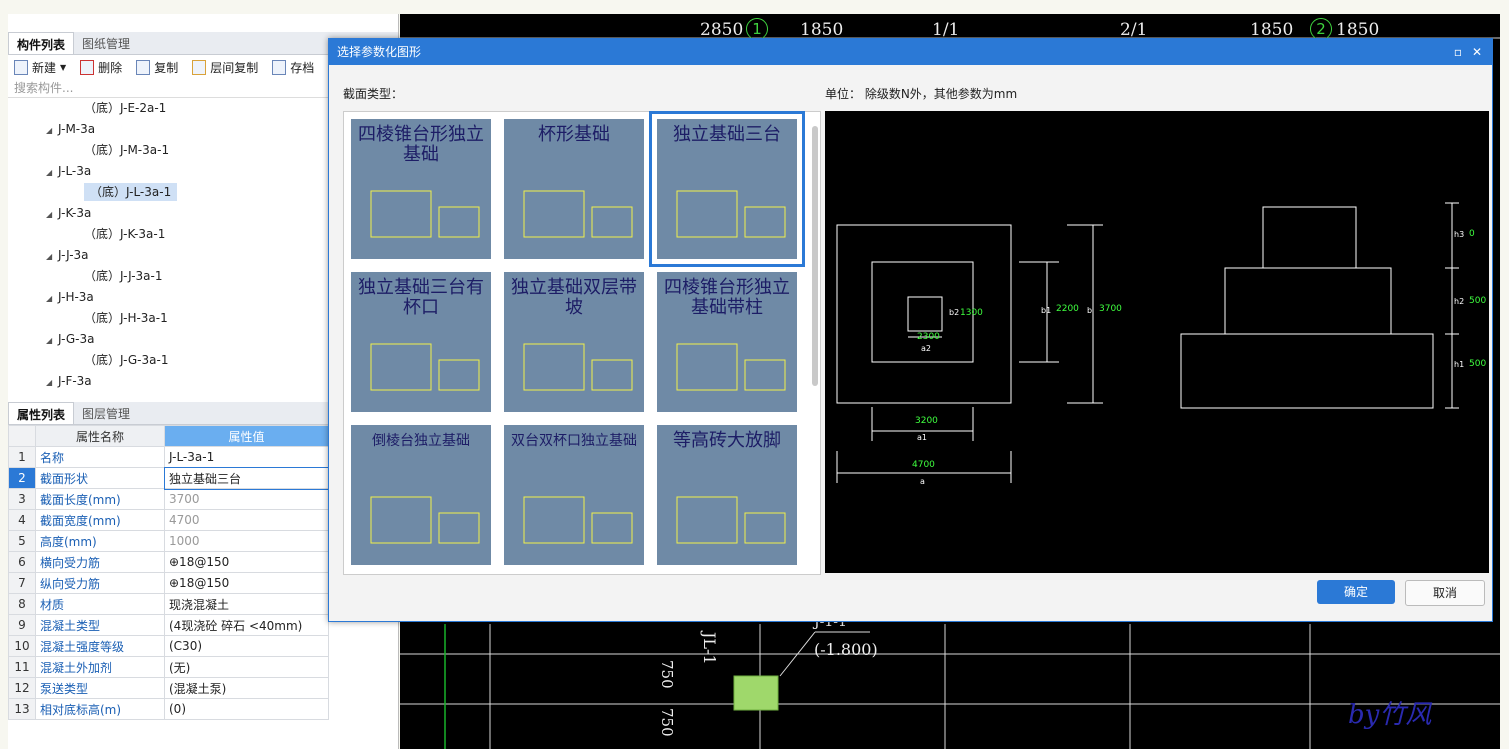 The width and height of the screenshot is (1509, 749). What do you see at coordinates (246, 667) in the screenshot?
I see `property-value: (无)` at bounding box center [246, 667].